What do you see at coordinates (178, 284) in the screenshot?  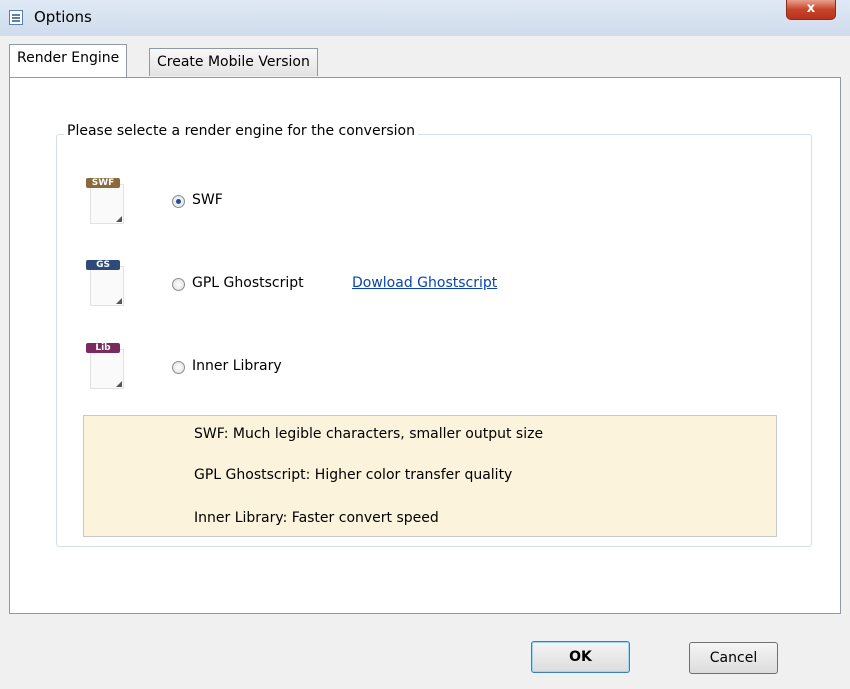 I see `ghostscript-radio` at bounding box center [178, 284].